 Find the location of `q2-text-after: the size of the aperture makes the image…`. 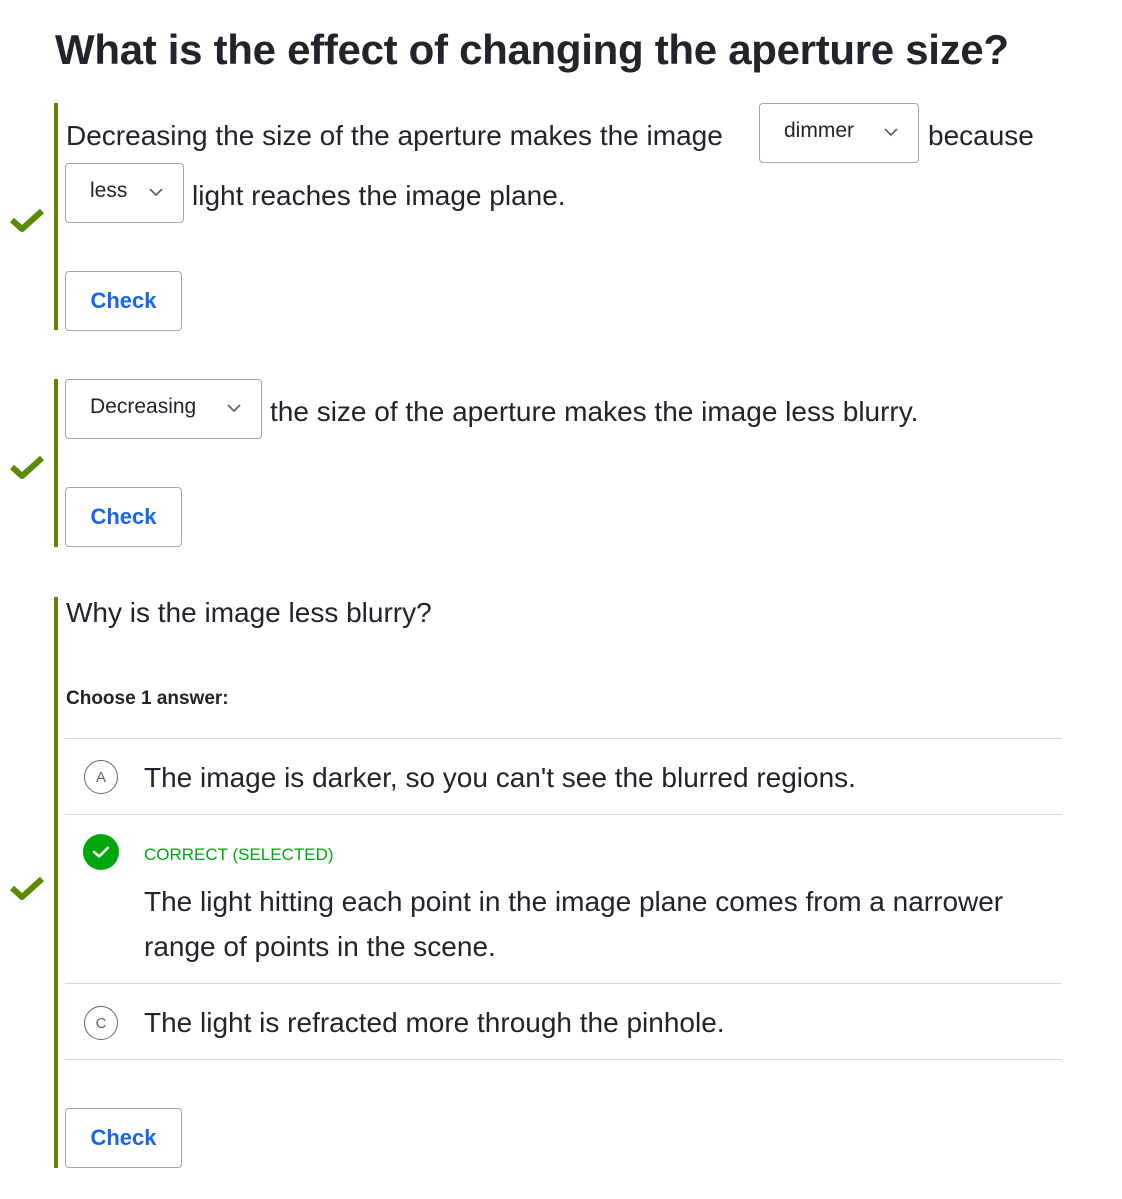

q2-text-after: the size of the aperture makes the image… is located at coordinates (594, 411).